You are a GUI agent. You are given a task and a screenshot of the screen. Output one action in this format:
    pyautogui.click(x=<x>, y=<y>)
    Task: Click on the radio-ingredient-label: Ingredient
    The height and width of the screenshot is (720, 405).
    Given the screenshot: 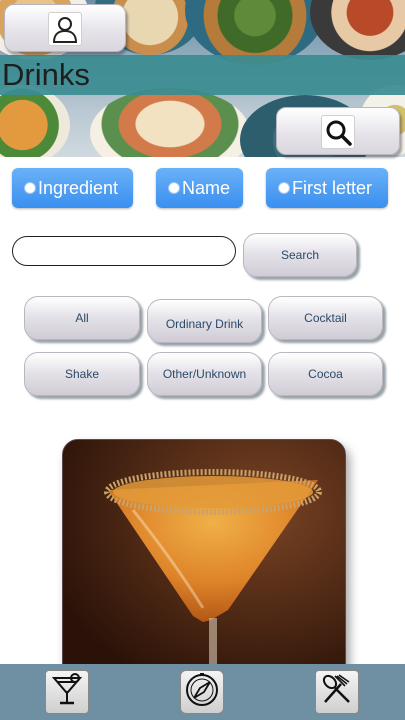 What is the action you would take?
    pyautogui.click(x=78, y=187)
    